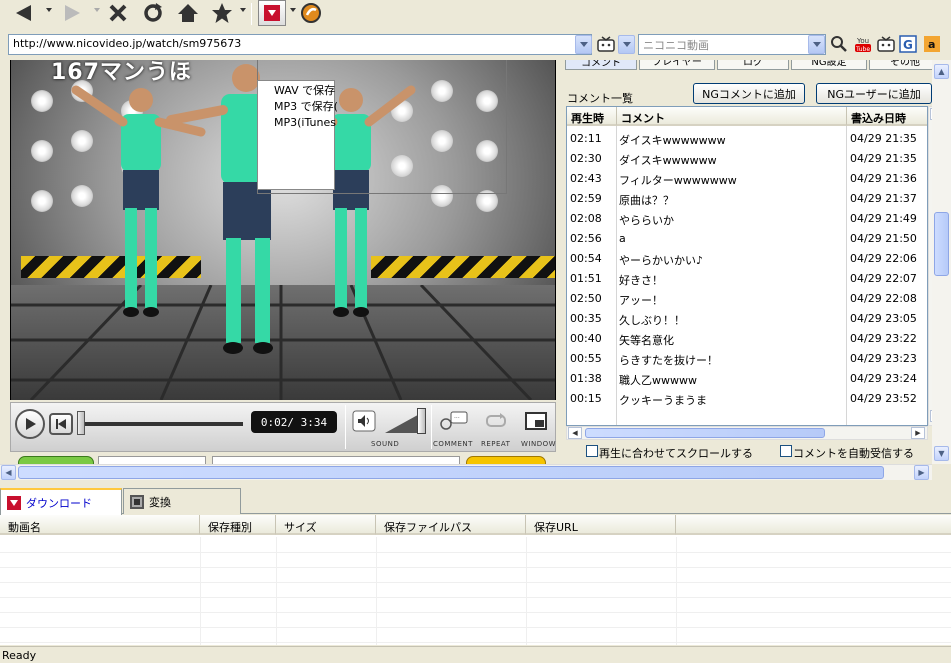 The height and width of the screenshot is (663, 951). What do you see at coordinates (421, 421) in the screenshot?
I see `volume-handle` at bounding box center [421, 421].